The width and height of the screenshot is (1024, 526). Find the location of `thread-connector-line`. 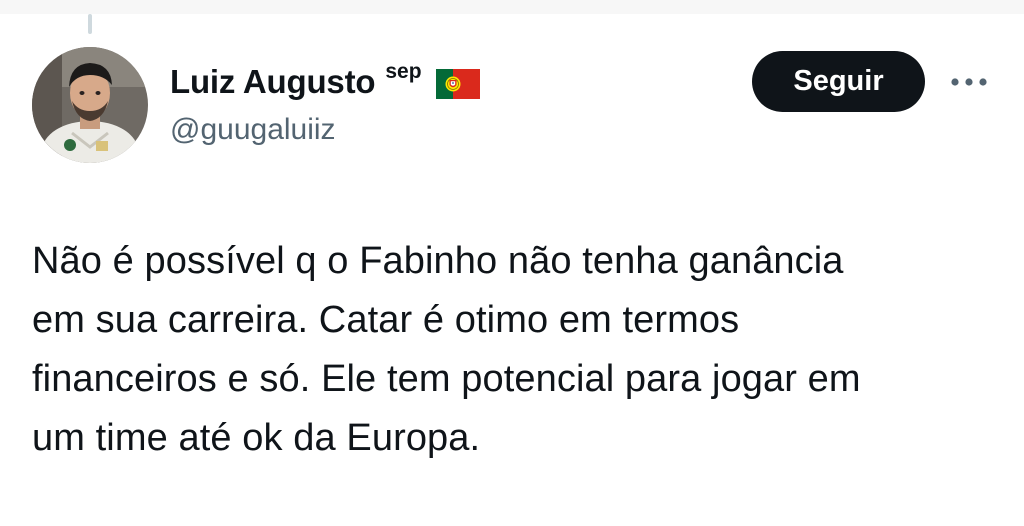

thread-connector-line is located at coordinates (90, 24).